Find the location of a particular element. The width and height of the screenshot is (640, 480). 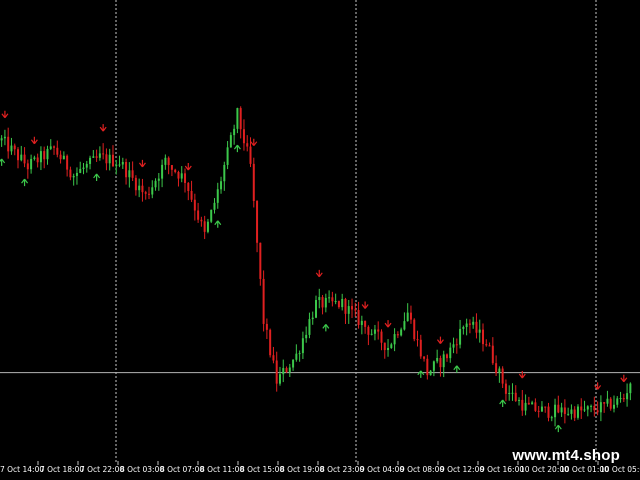

time-tick-label: 9 Oct 16:00 is located at coordinates (502, 469).